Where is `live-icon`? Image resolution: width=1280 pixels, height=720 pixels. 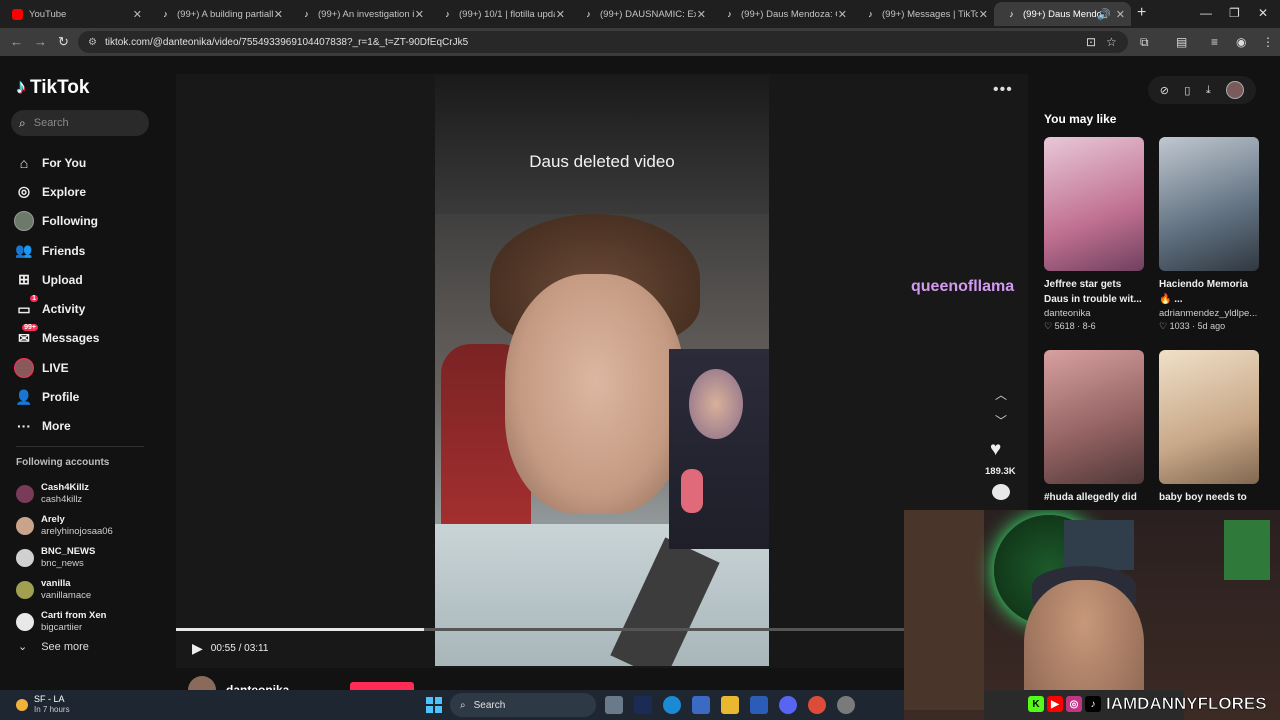
live-icon is located at coordinates (24, 367).